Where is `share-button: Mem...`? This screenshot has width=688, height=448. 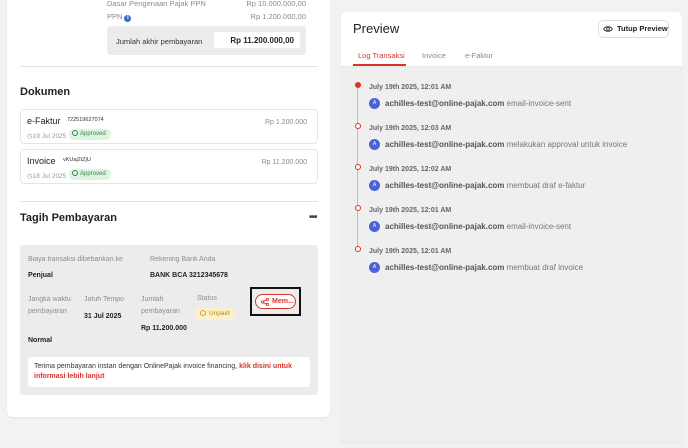
share-button: Mem... is located at coordinates (275, 301).